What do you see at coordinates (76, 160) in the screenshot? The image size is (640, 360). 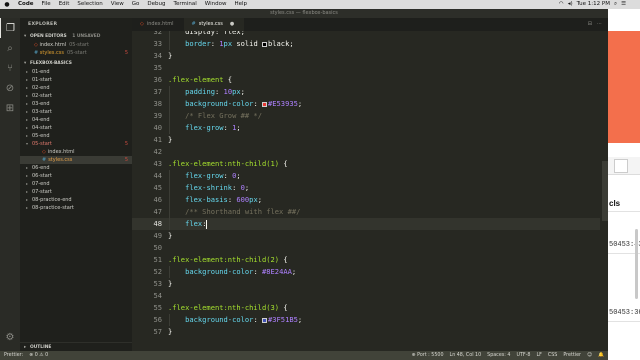 I see `tree-file: # styles.css 5` at bounding box center [76, 160].